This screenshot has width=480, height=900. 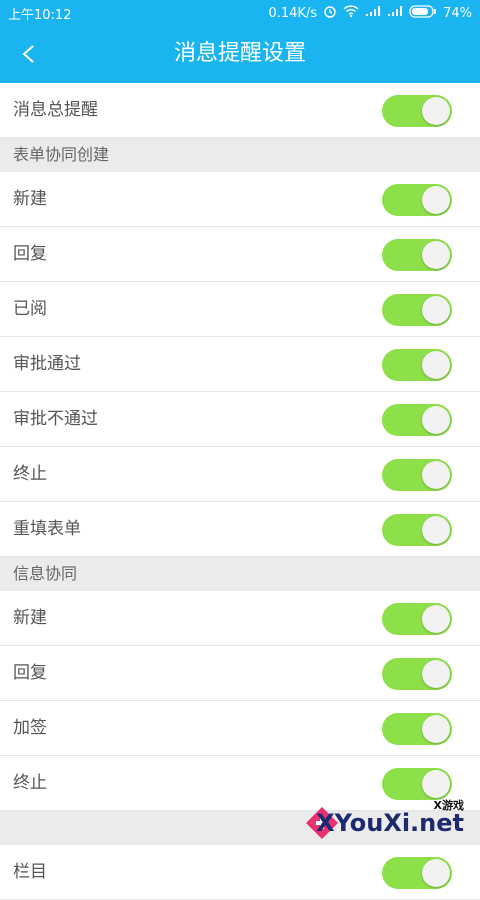 What do you see at coordinates (240, 574) in the screenshot?
I see `section-header: 信息协同` at bounding box center [240, 574].